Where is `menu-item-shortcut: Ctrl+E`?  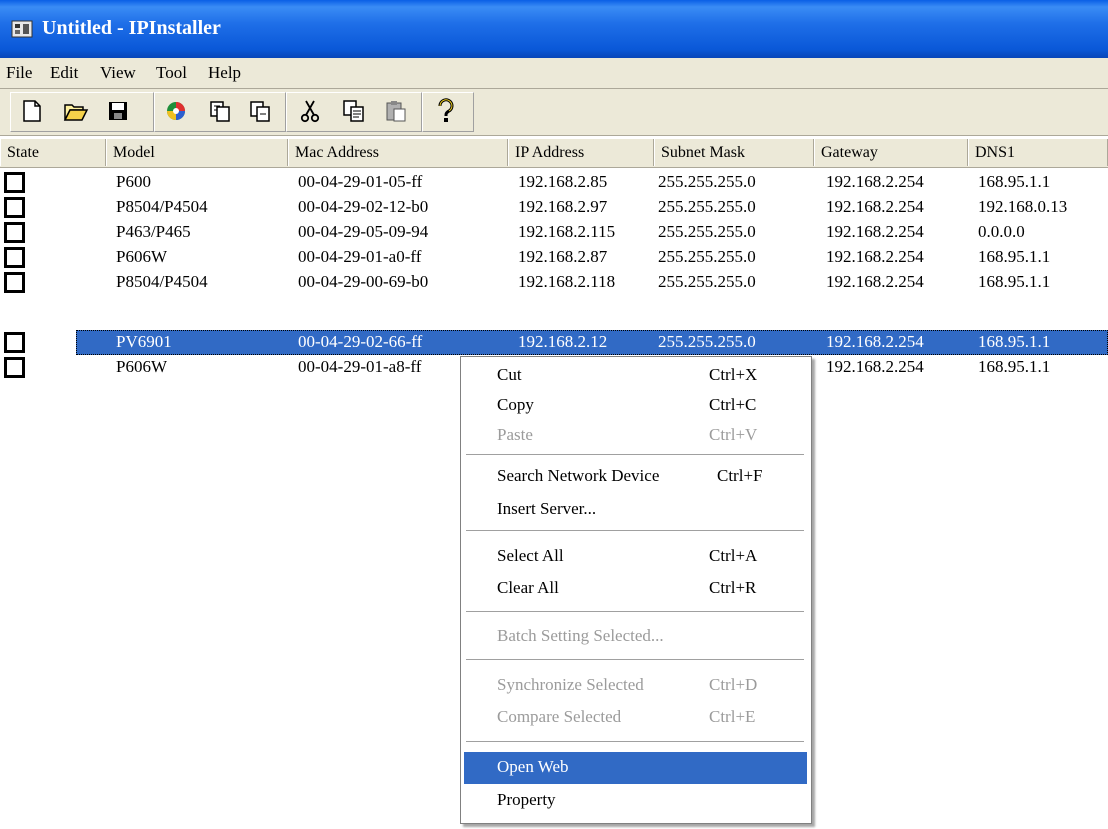 menu-item-shortcut: Ctrl+E is located at coordinates (732, 716).